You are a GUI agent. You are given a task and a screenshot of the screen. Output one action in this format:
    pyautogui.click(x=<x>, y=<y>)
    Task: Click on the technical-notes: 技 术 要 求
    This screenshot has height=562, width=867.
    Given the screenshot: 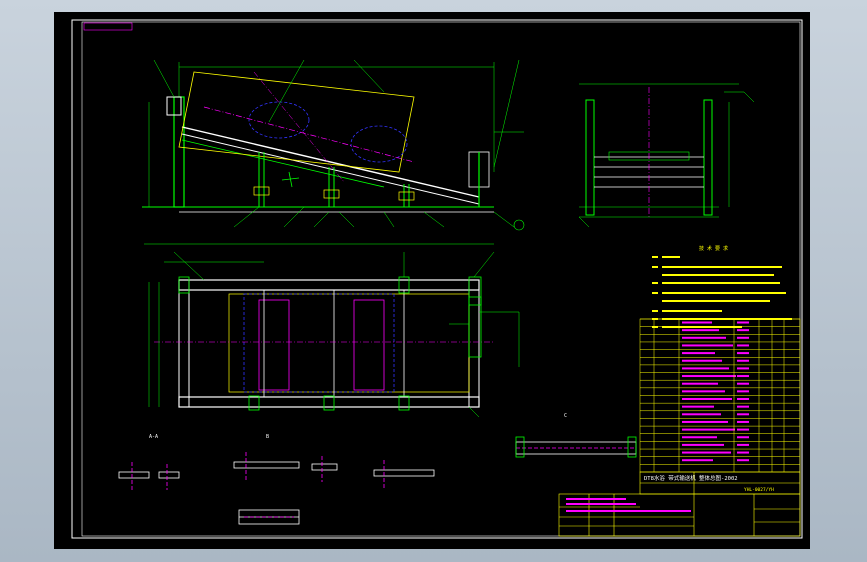 What is the action you would take?
    pyautogui.click(x=722, y=286)
    